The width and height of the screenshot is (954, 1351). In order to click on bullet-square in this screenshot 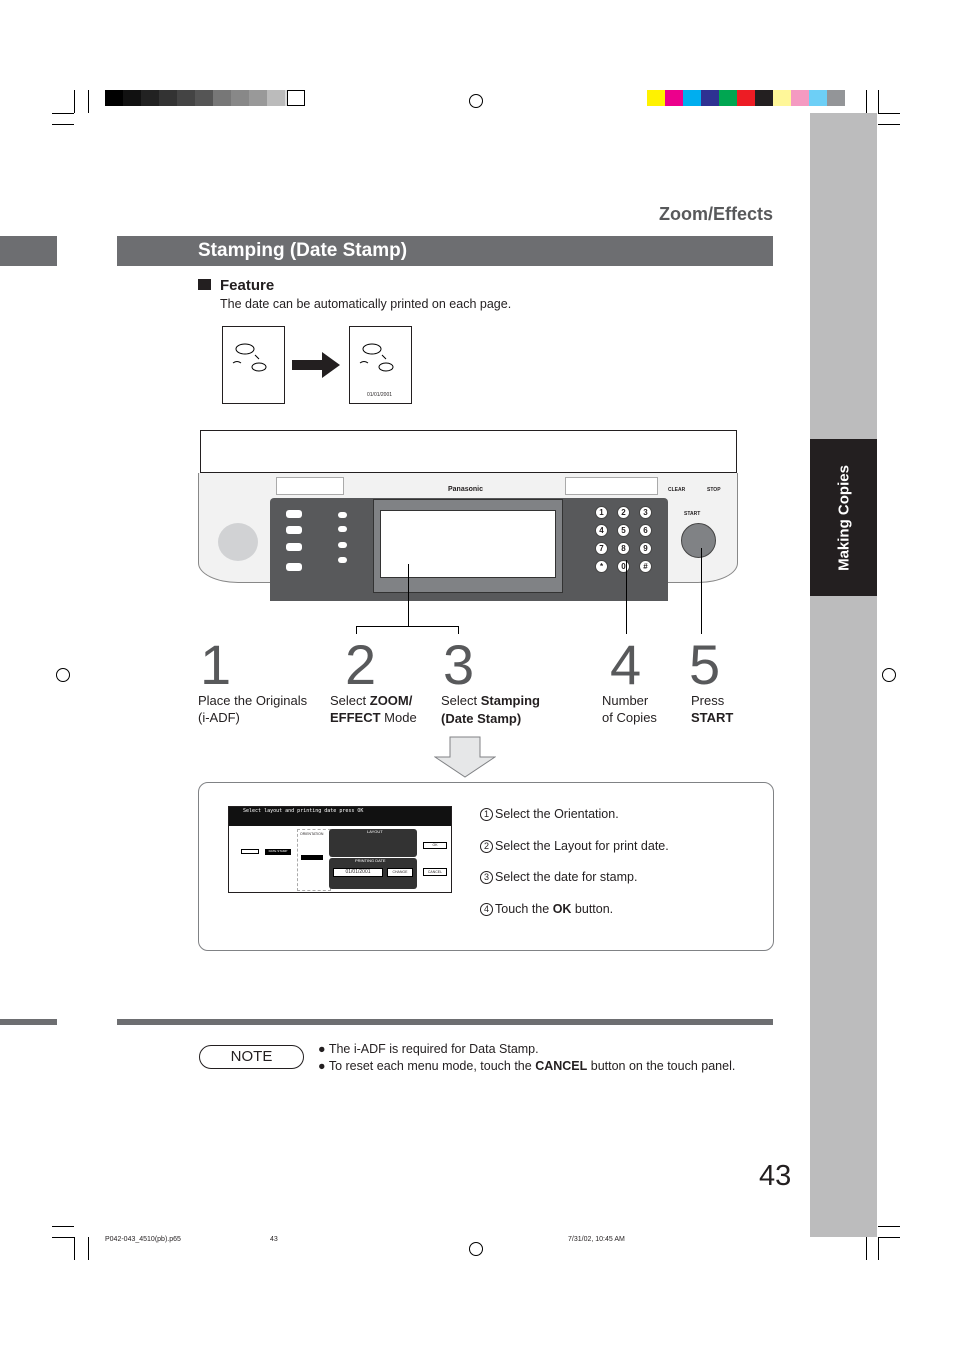, I will do `click(204, 284)`.